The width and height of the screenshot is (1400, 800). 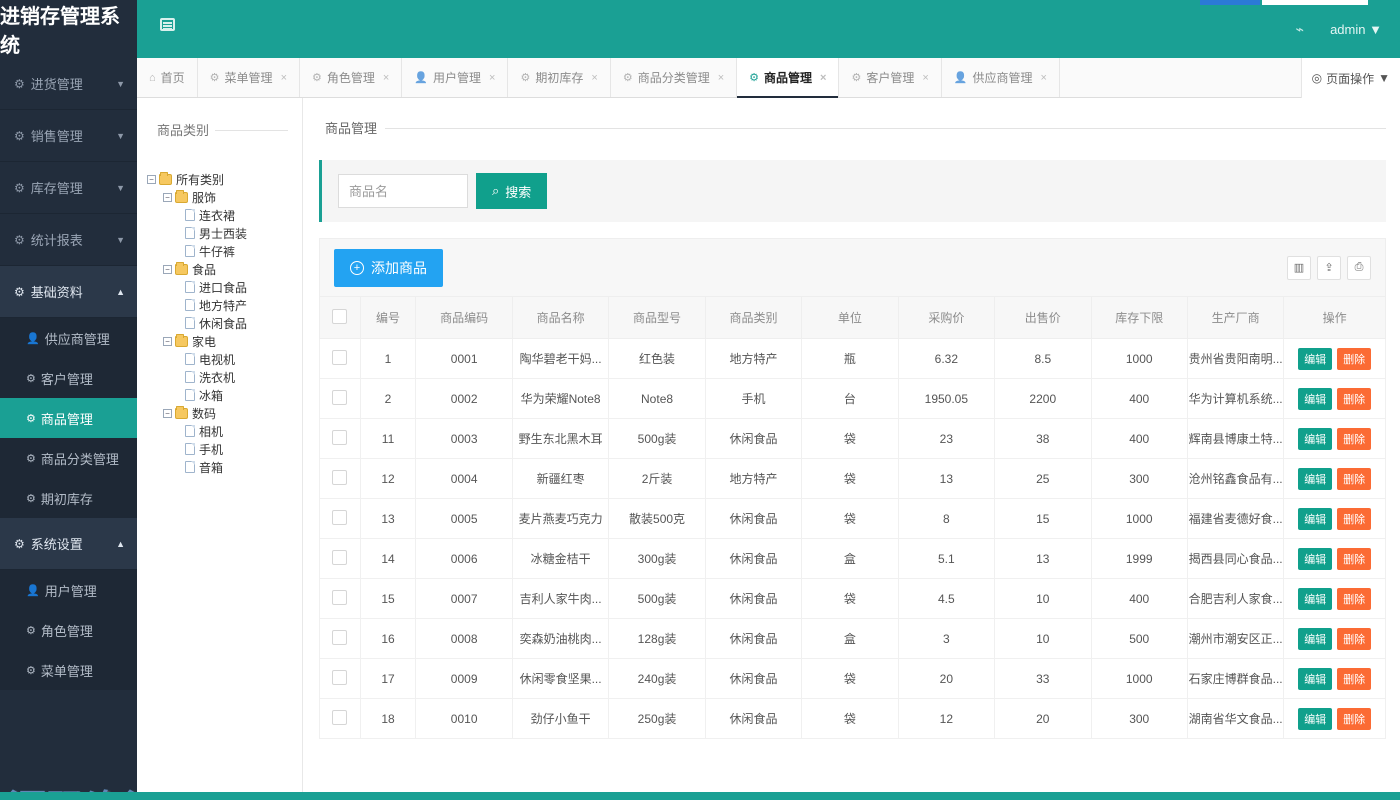 What do you see at coordinates (68, 84) in the screenshot?
I see `sidebar-group-0: ⚙ 进货管理 ▼` at bounding box center [68, 84].